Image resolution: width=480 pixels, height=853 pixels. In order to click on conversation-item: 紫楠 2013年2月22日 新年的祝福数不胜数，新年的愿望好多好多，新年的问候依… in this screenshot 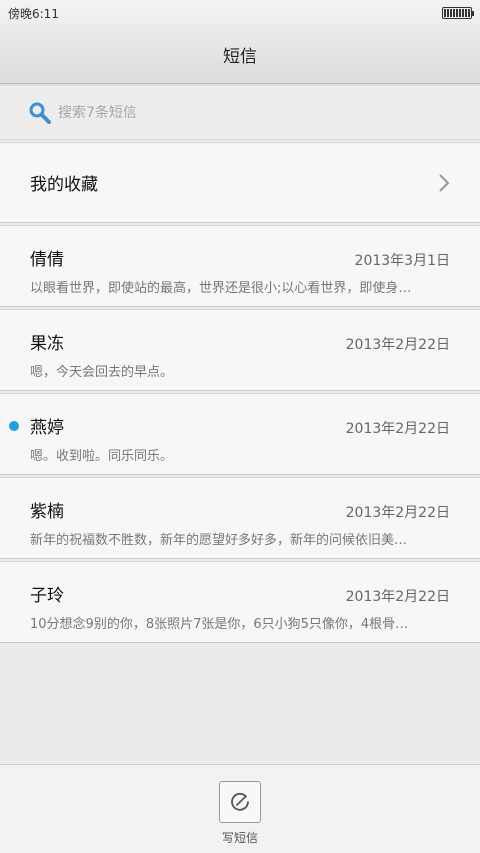, I will do `click(240, 518)`.